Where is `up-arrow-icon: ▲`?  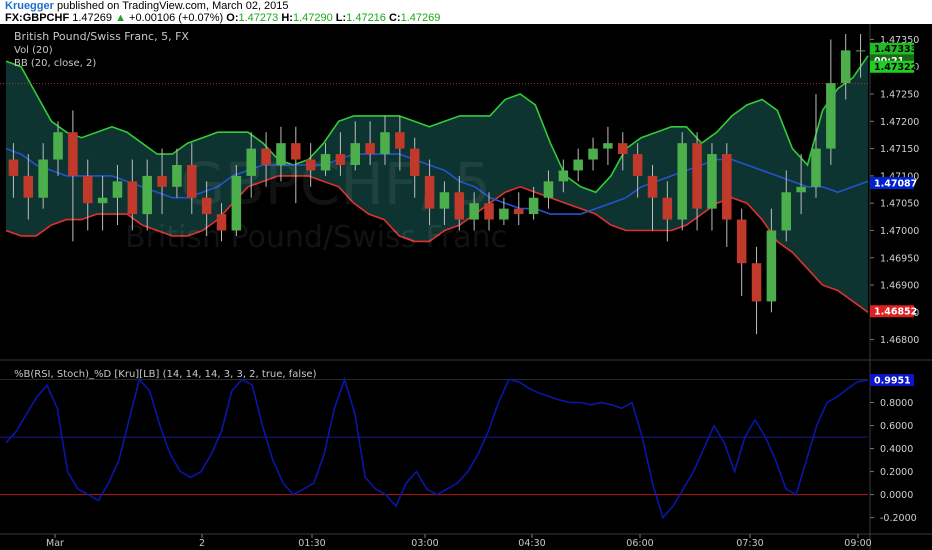 up-arrow-icon: ▲ is located at coordinates (120, 18).